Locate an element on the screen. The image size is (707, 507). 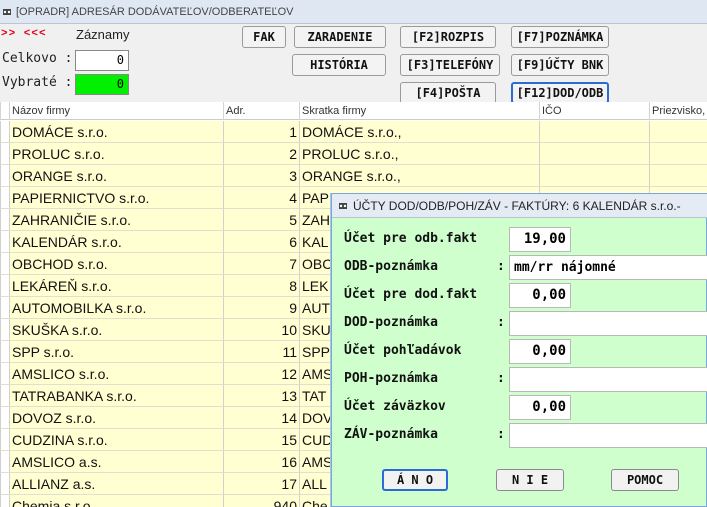
cell-address-number: 9 is located at coordinates (261, 308).